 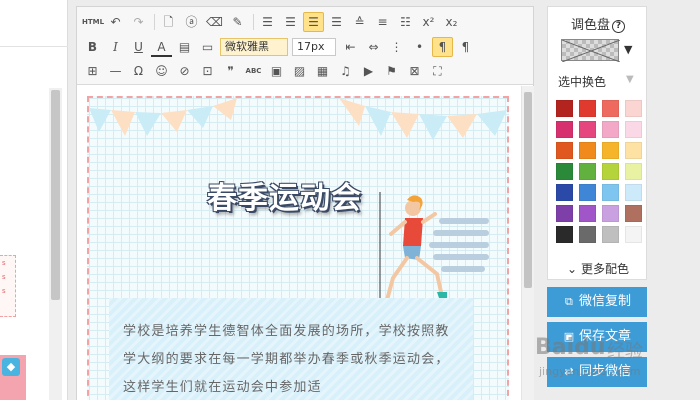 What do you see at coordinates (55, 195) in the screenshot?
I see `left-scrollbar-thumb` at bounding box center [55, 195].